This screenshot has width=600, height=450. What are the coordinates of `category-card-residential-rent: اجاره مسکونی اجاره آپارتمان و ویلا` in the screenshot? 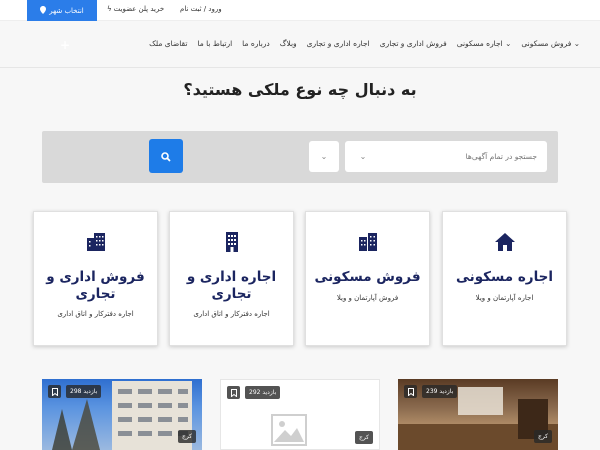 It's located at (504, 278).